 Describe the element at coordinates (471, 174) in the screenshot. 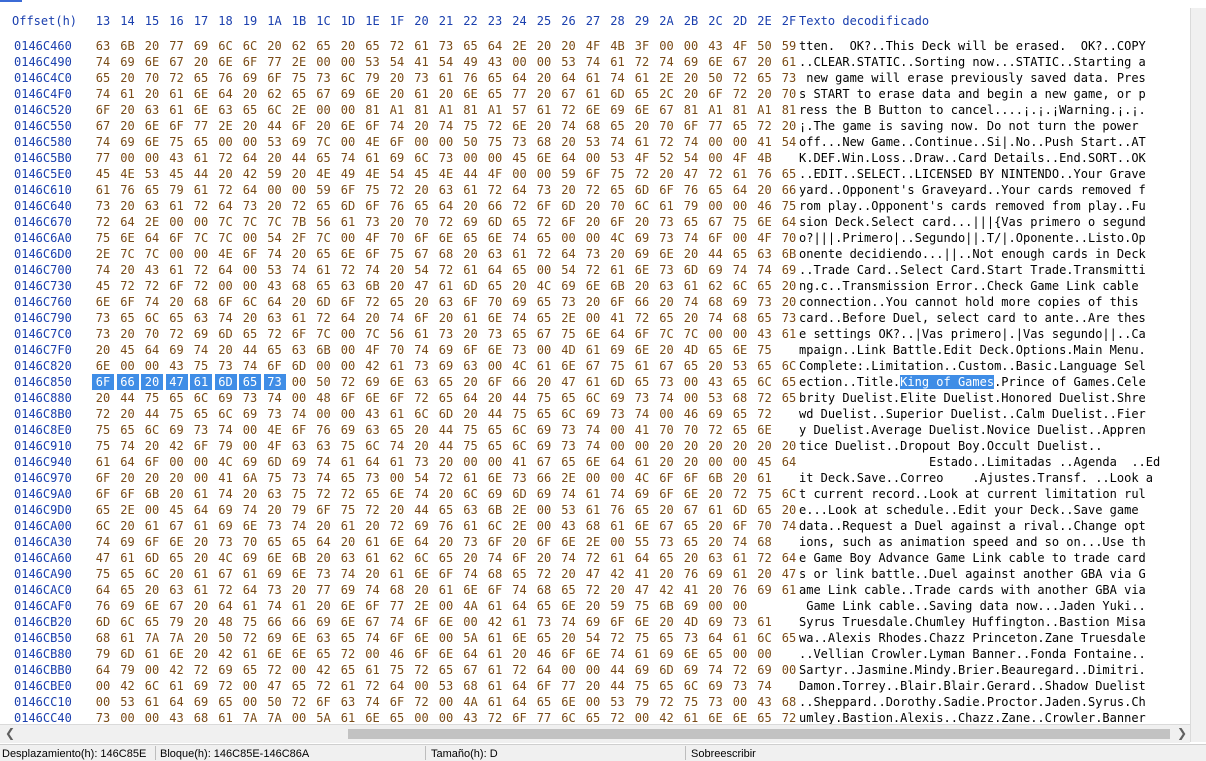

I see `hex-byte: 44` at that location.